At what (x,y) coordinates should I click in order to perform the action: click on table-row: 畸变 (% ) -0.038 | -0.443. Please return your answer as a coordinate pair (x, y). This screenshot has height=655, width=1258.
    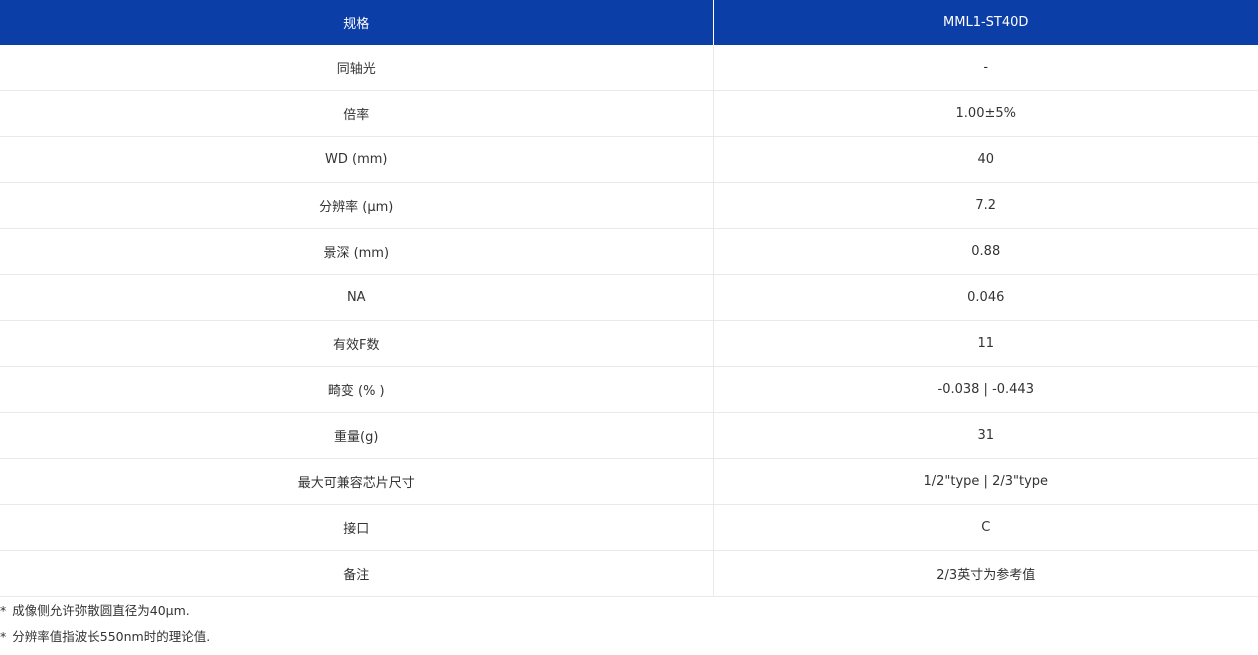
    Looking at the image, I should click on (629, 389).